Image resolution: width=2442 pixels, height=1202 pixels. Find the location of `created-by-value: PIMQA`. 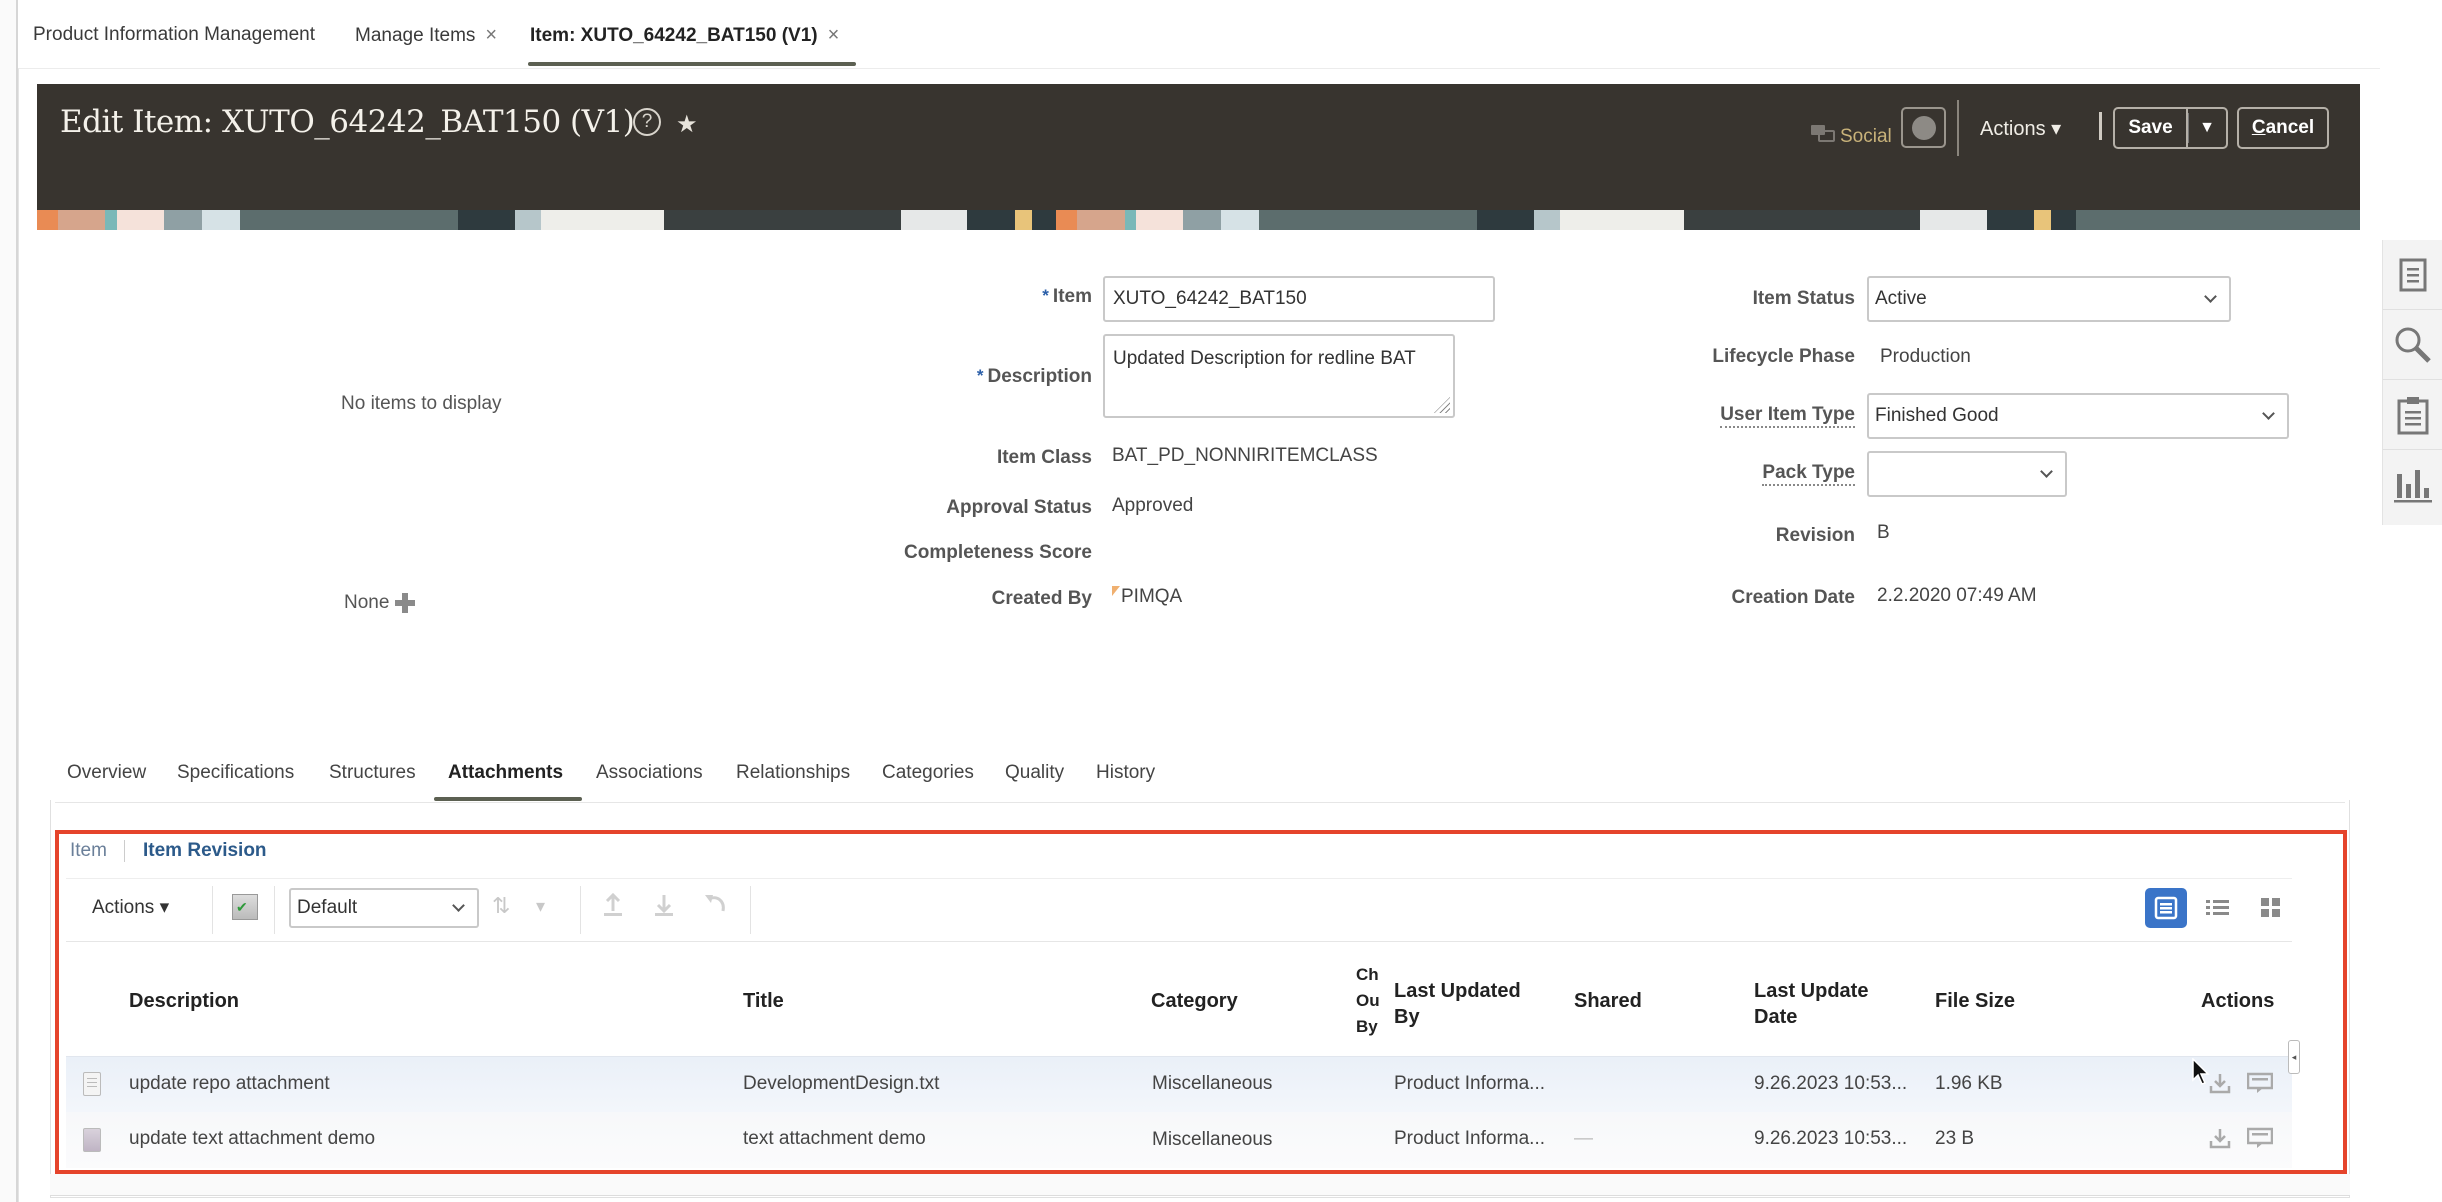

created-by-value: PIMQA is located at coordinates (1147, 597).